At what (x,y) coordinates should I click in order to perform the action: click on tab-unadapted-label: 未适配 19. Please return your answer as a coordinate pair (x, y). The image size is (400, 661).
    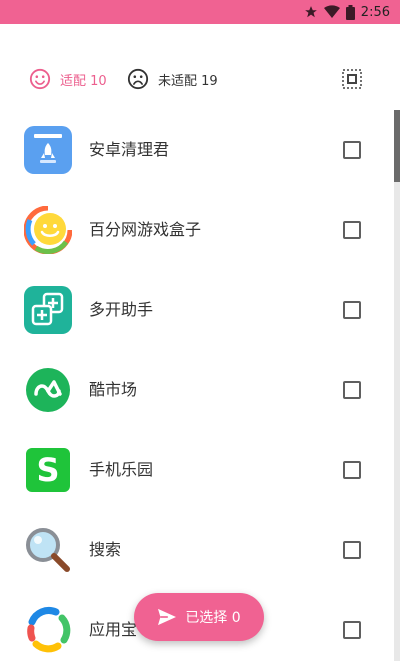
    Looking at the image, I should click on (188, 81).